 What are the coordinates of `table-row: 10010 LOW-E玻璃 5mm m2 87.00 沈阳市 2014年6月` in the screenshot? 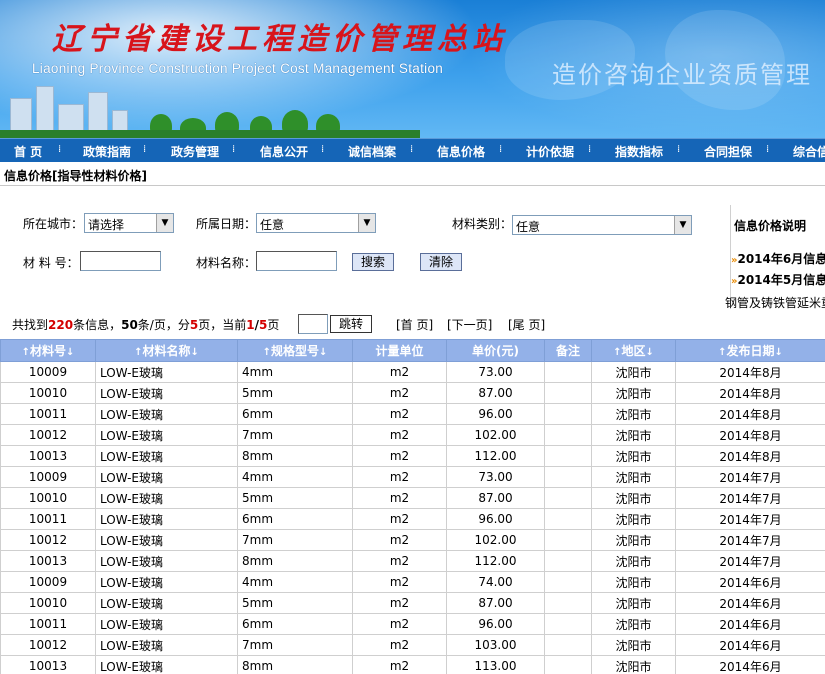 It's located at (412, 603).